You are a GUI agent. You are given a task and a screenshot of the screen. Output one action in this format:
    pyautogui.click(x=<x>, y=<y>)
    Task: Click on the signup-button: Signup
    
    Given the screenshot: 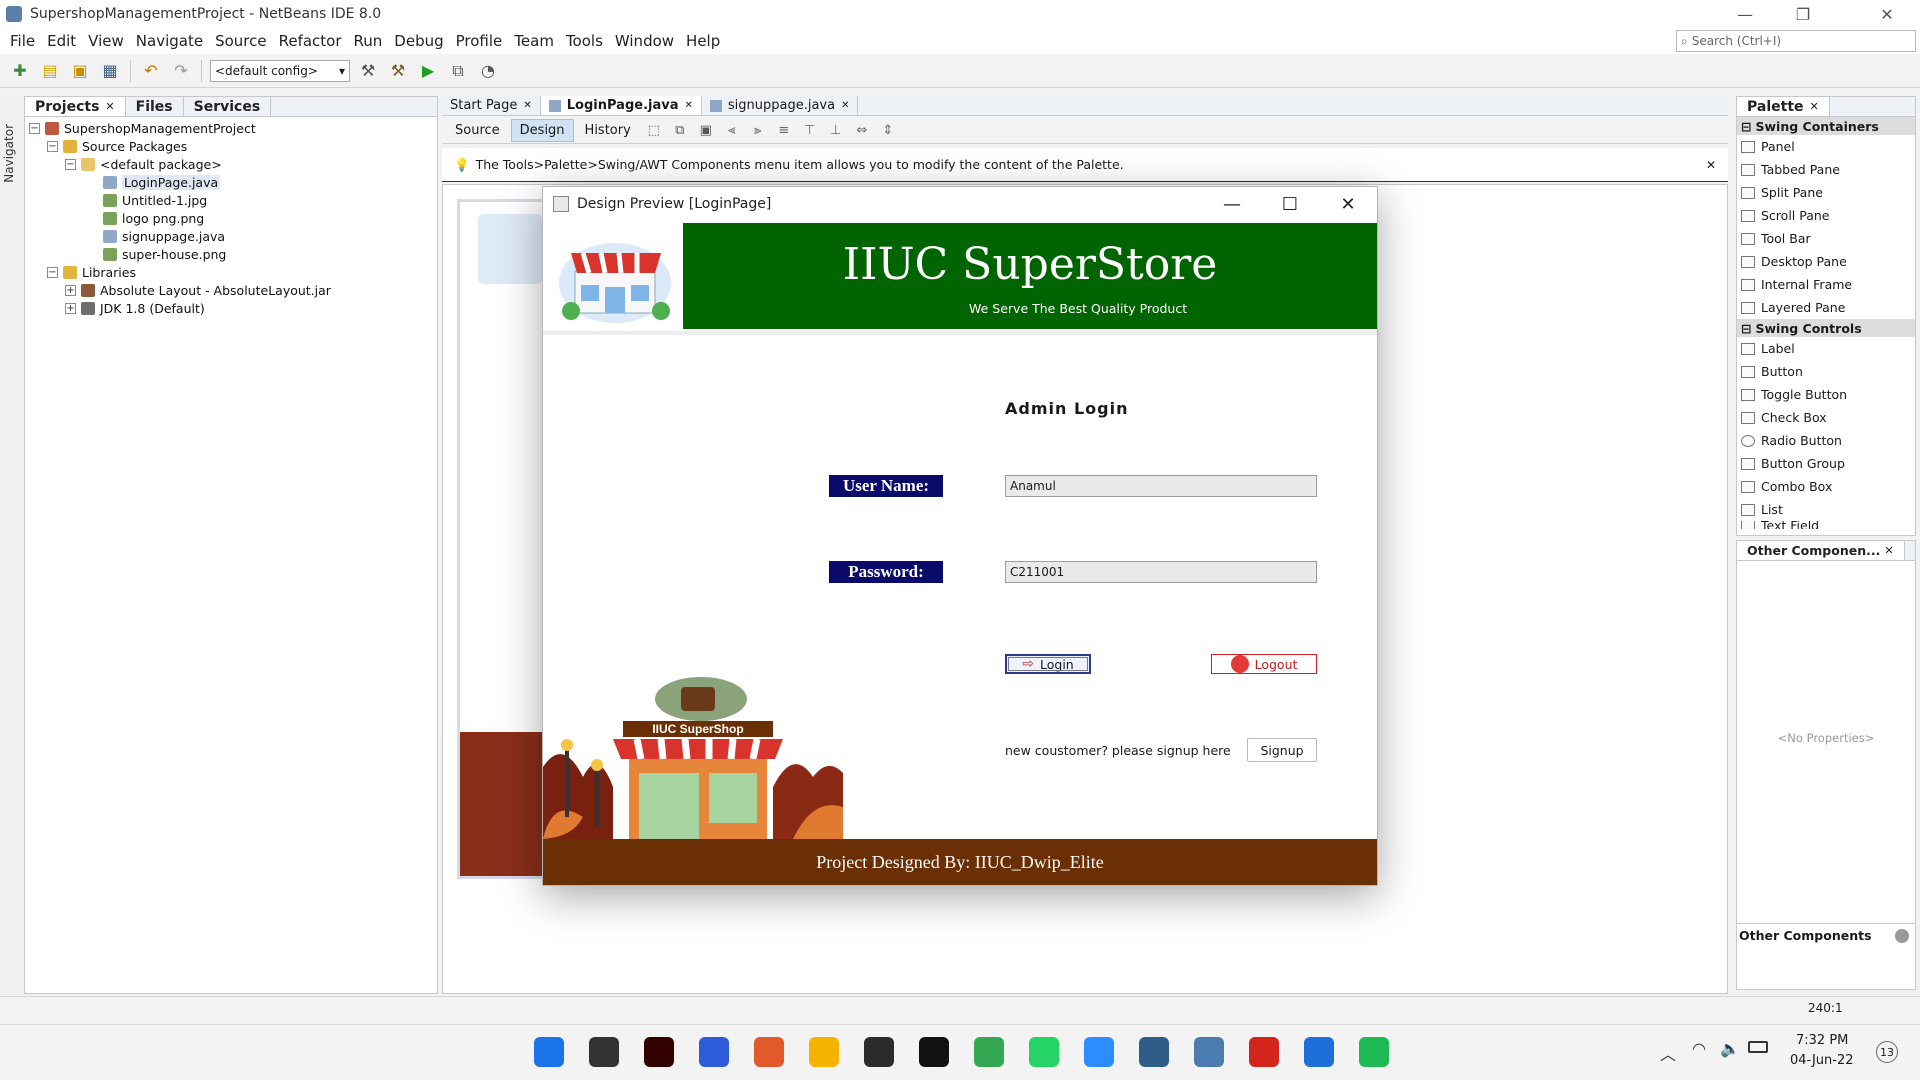 What is the action you would take?
    pyautogui.click(x=1282, y=750)
    